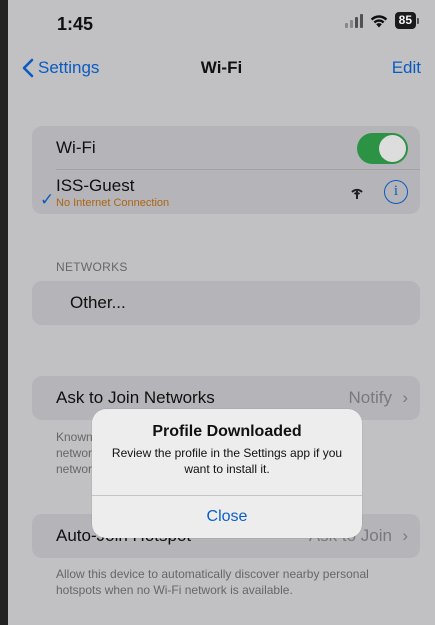 This screenshot has height=625, width=435. I want to click on alert-title: Profile Downloaded, so click(227, 431).